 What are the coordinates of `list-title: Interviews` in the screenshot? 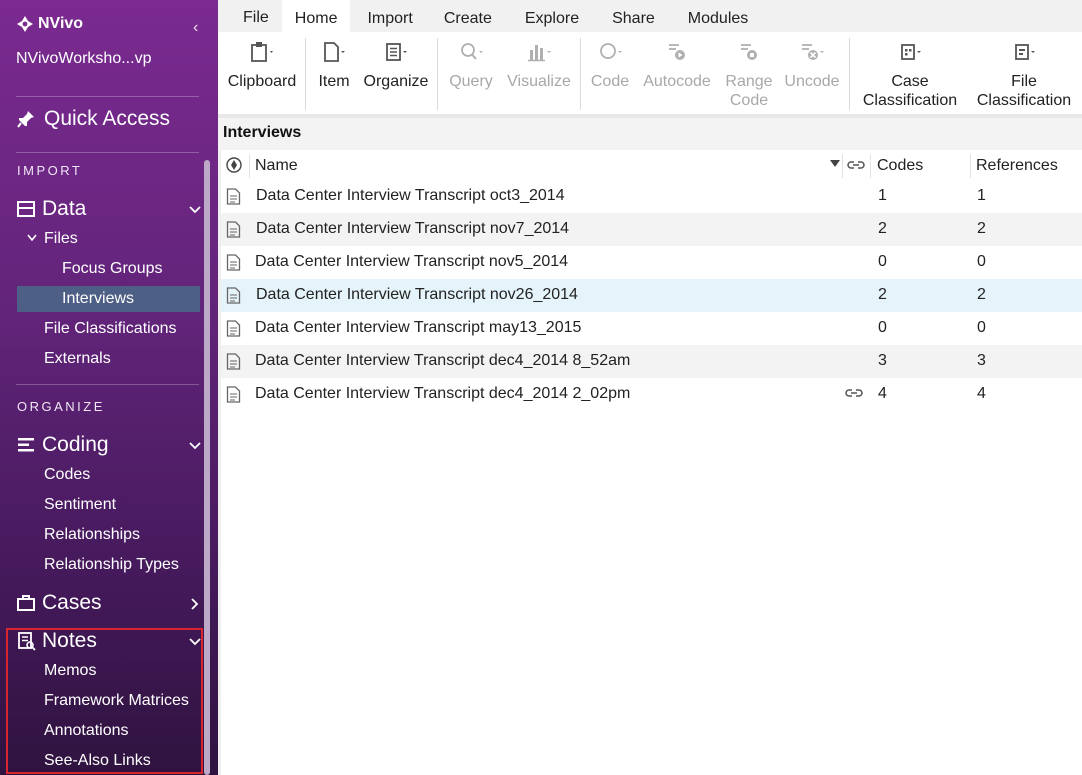 It's located at (262, 132).